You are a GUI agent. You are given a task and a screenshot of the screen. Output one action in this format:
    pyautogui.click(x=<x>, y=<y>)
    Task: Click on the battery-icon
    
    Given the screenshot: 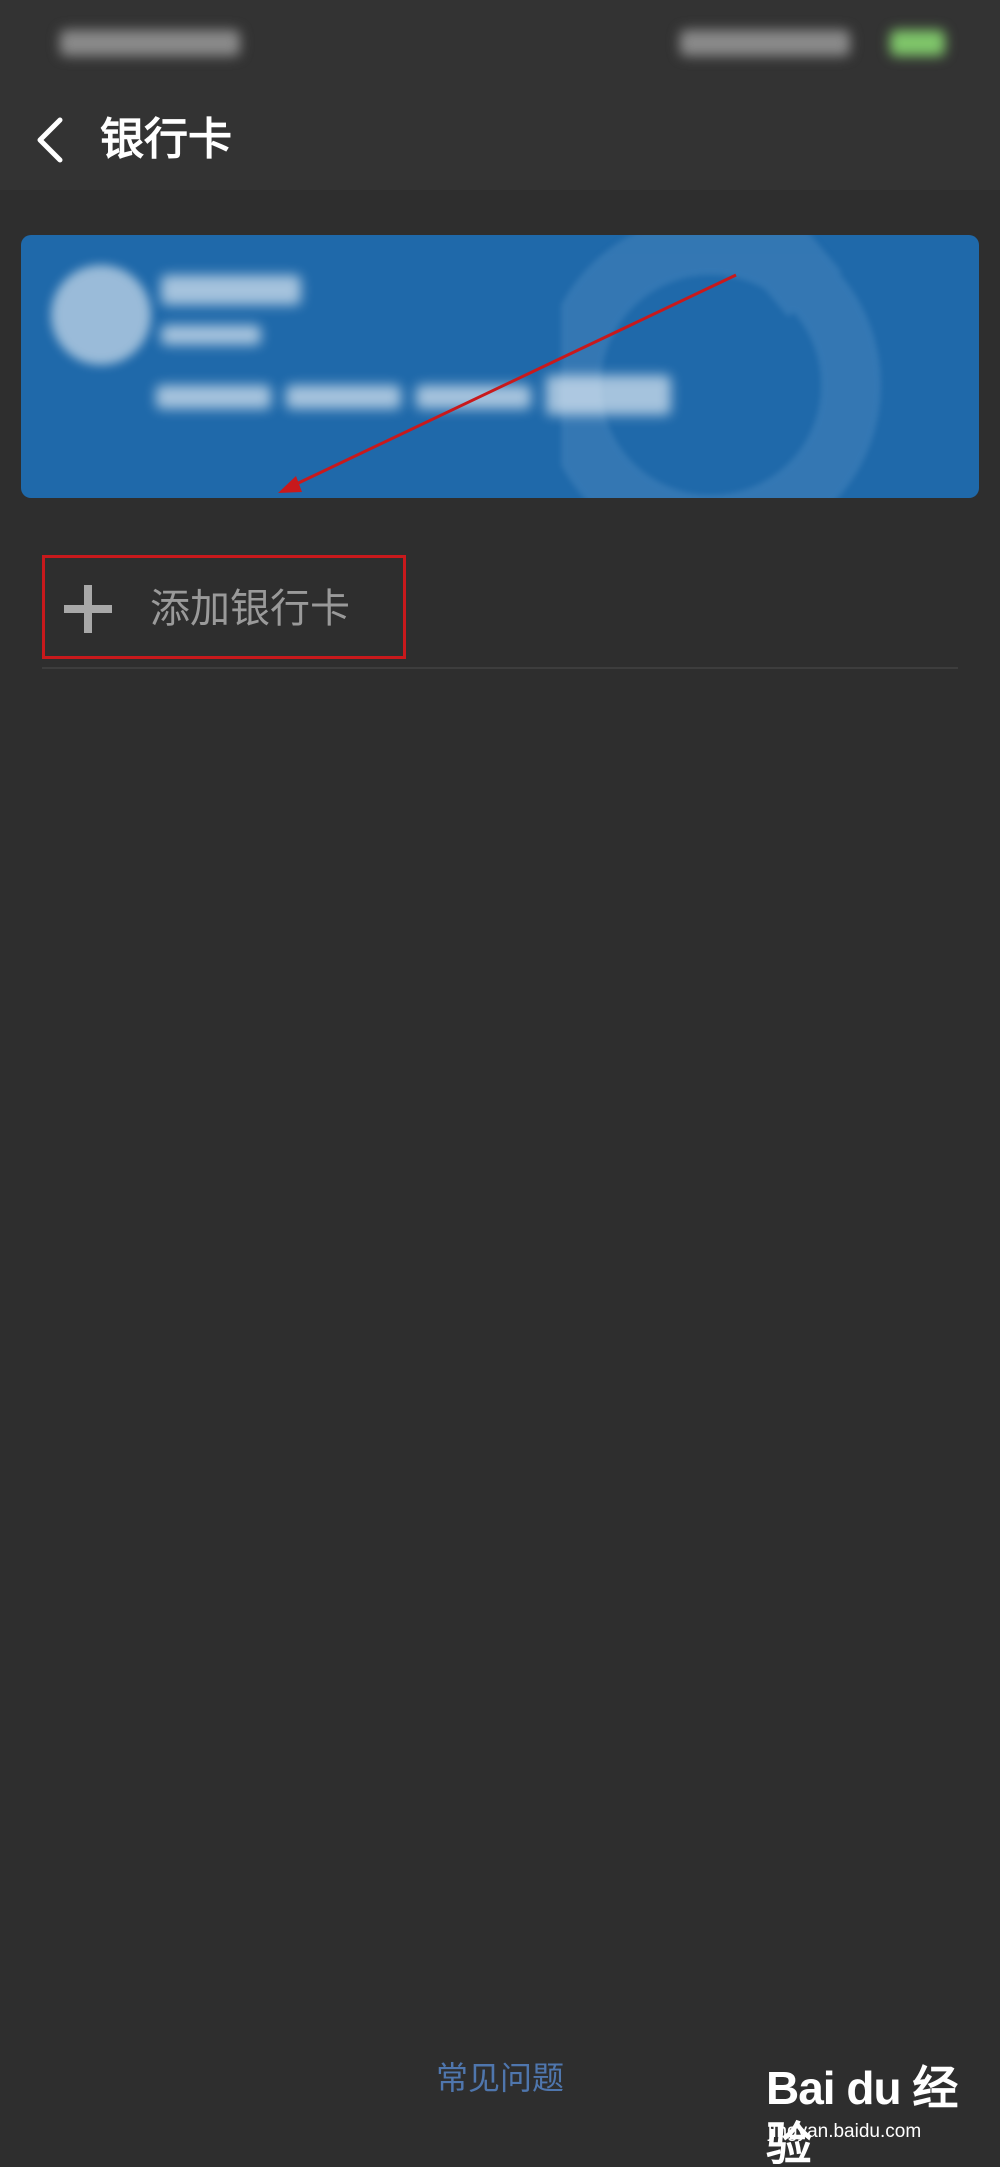 What is the action you would take?
    pyautogui.click(x=917, y=43)
    